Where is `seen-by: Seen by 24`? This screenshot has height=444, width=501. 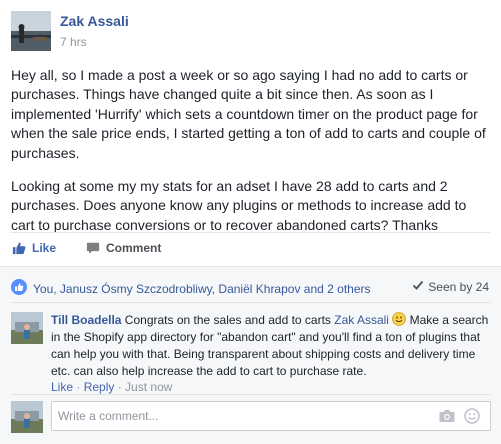
seen-by: Seen by 24 is located at coordinates (450, 286).